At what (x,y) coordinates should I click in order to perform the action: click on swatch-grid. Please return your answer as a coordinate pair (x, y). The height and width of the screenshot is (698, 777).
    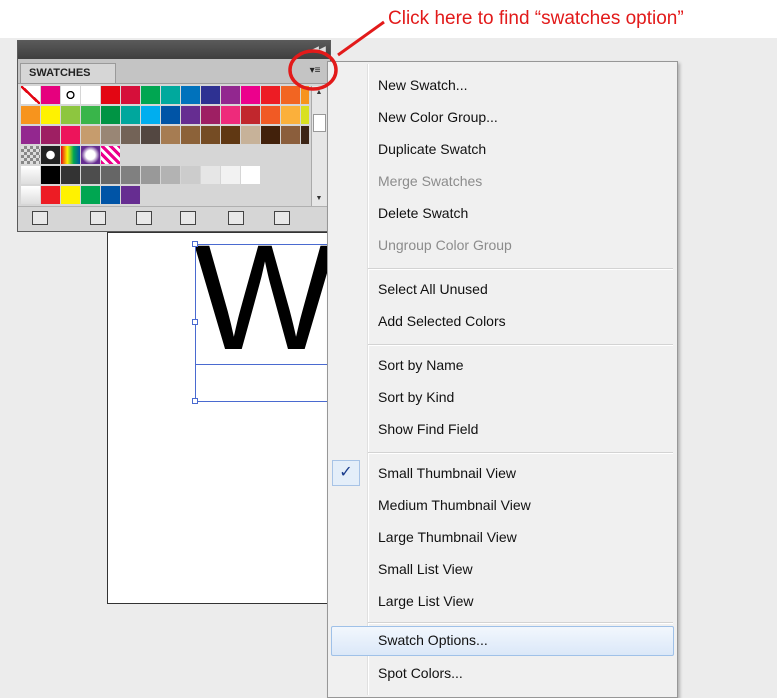
    Looking at the image, I should click on (165, 146).